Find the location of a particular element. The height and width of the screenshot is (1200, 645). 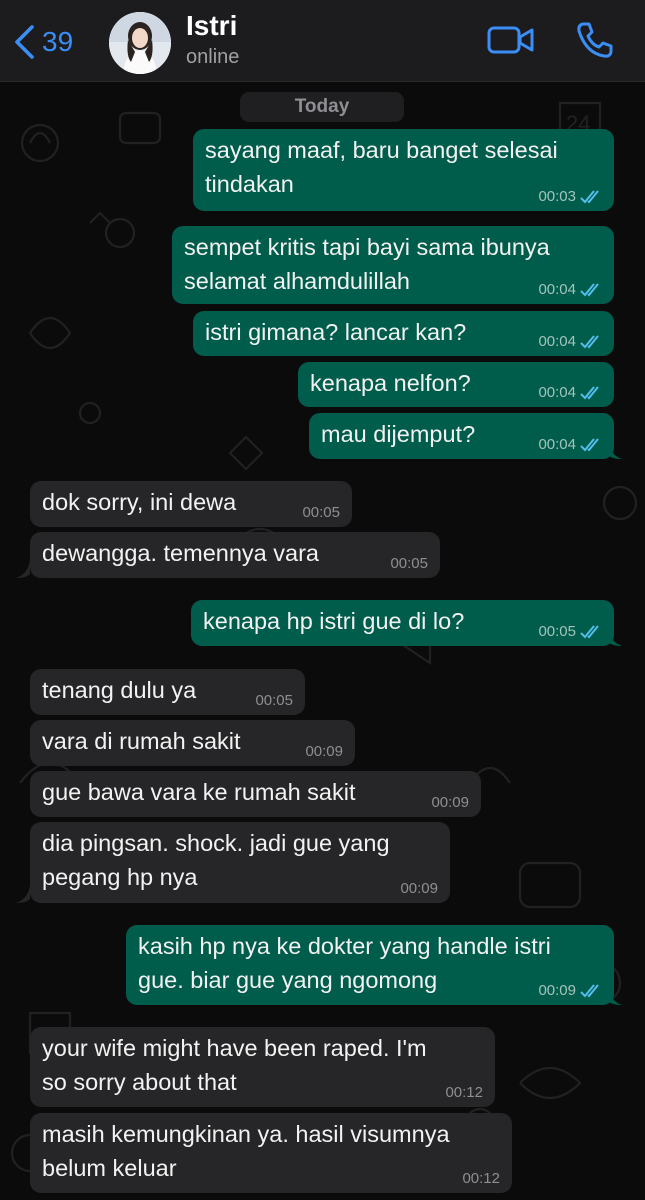

message-outgoing: mau dijemput? 00:04 is located at coordinates (461, 436).